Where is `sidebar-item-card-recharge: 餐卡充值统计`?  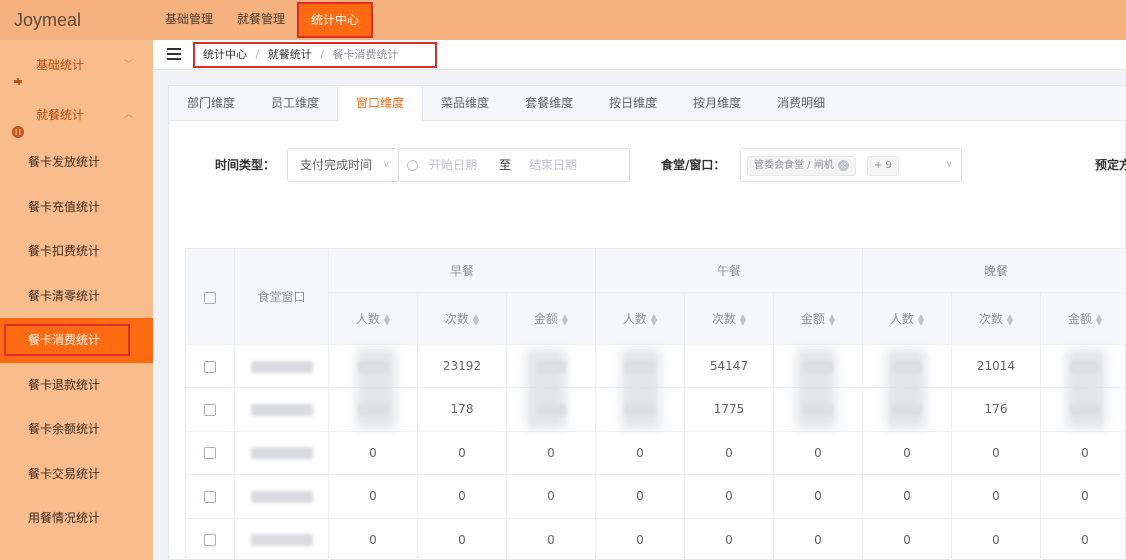
sidebar-item-card-recharge: 餐卡充值统计 is located at coordinates (76, 207).